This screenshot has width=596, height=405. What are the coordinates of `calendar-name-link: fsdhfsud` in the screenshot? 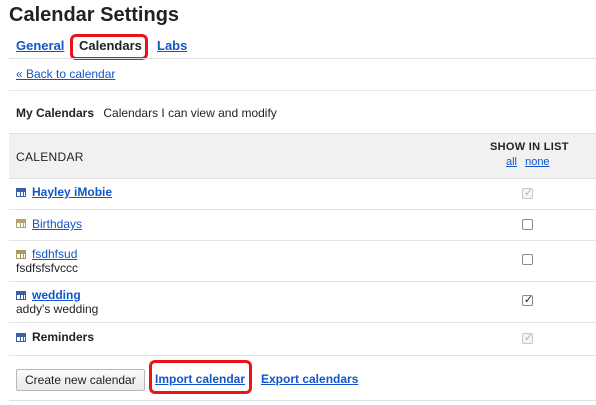 It's located at (54, 254).